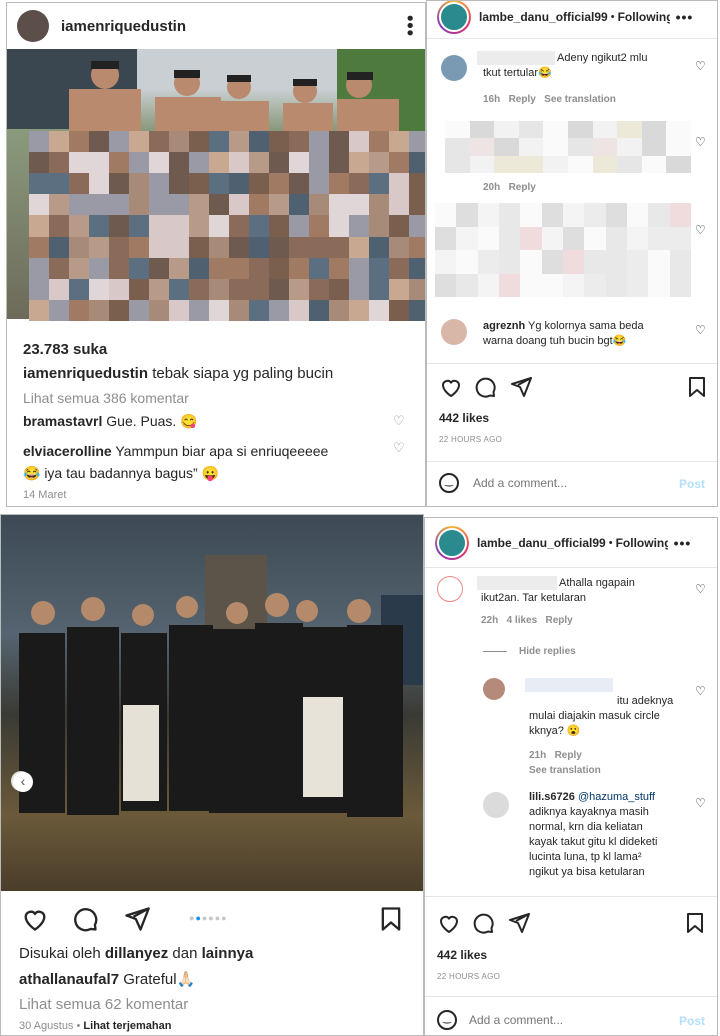 The image size is (720, 1036). I want to click on comment-user: agreznh, so click(504, 326).